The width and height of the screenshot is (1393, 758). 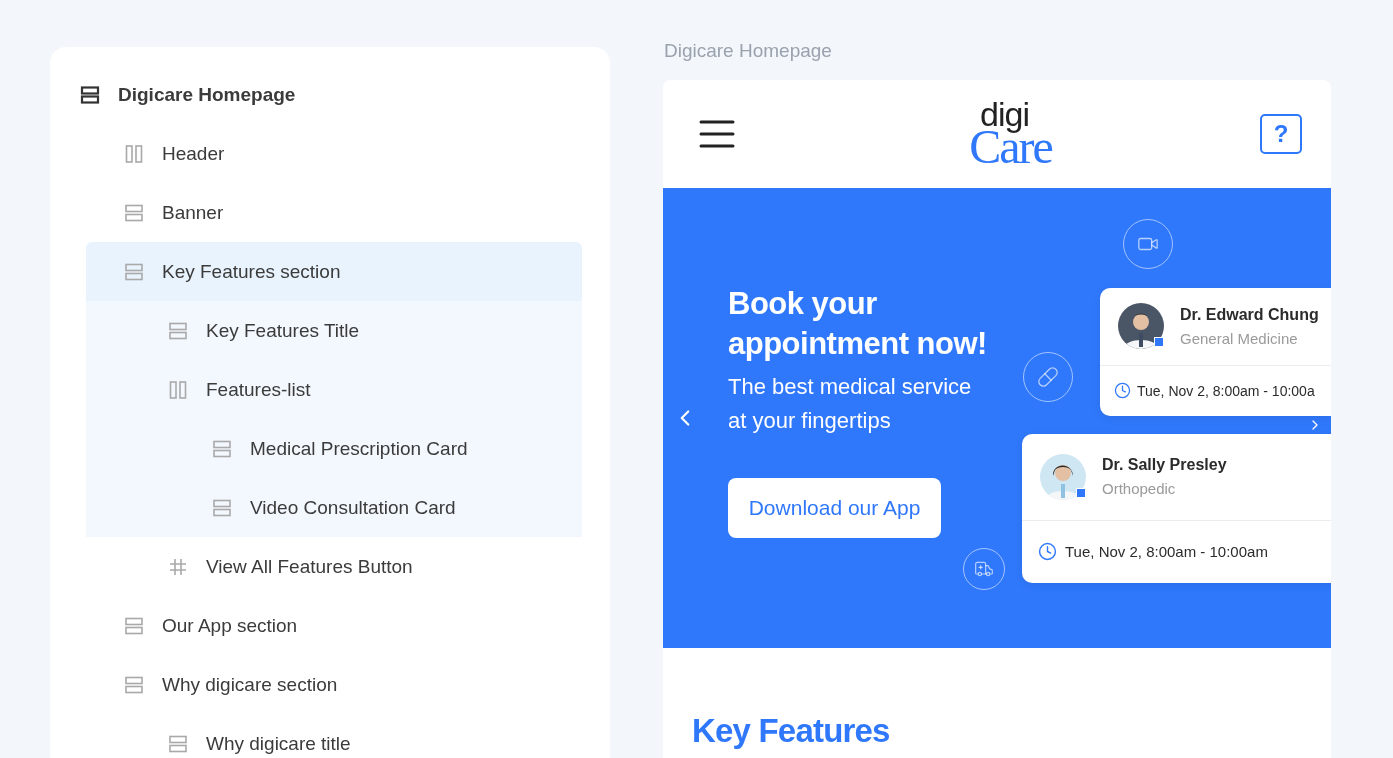 I want to click on tree-item: Key Features section, so click(x=334, y=271).